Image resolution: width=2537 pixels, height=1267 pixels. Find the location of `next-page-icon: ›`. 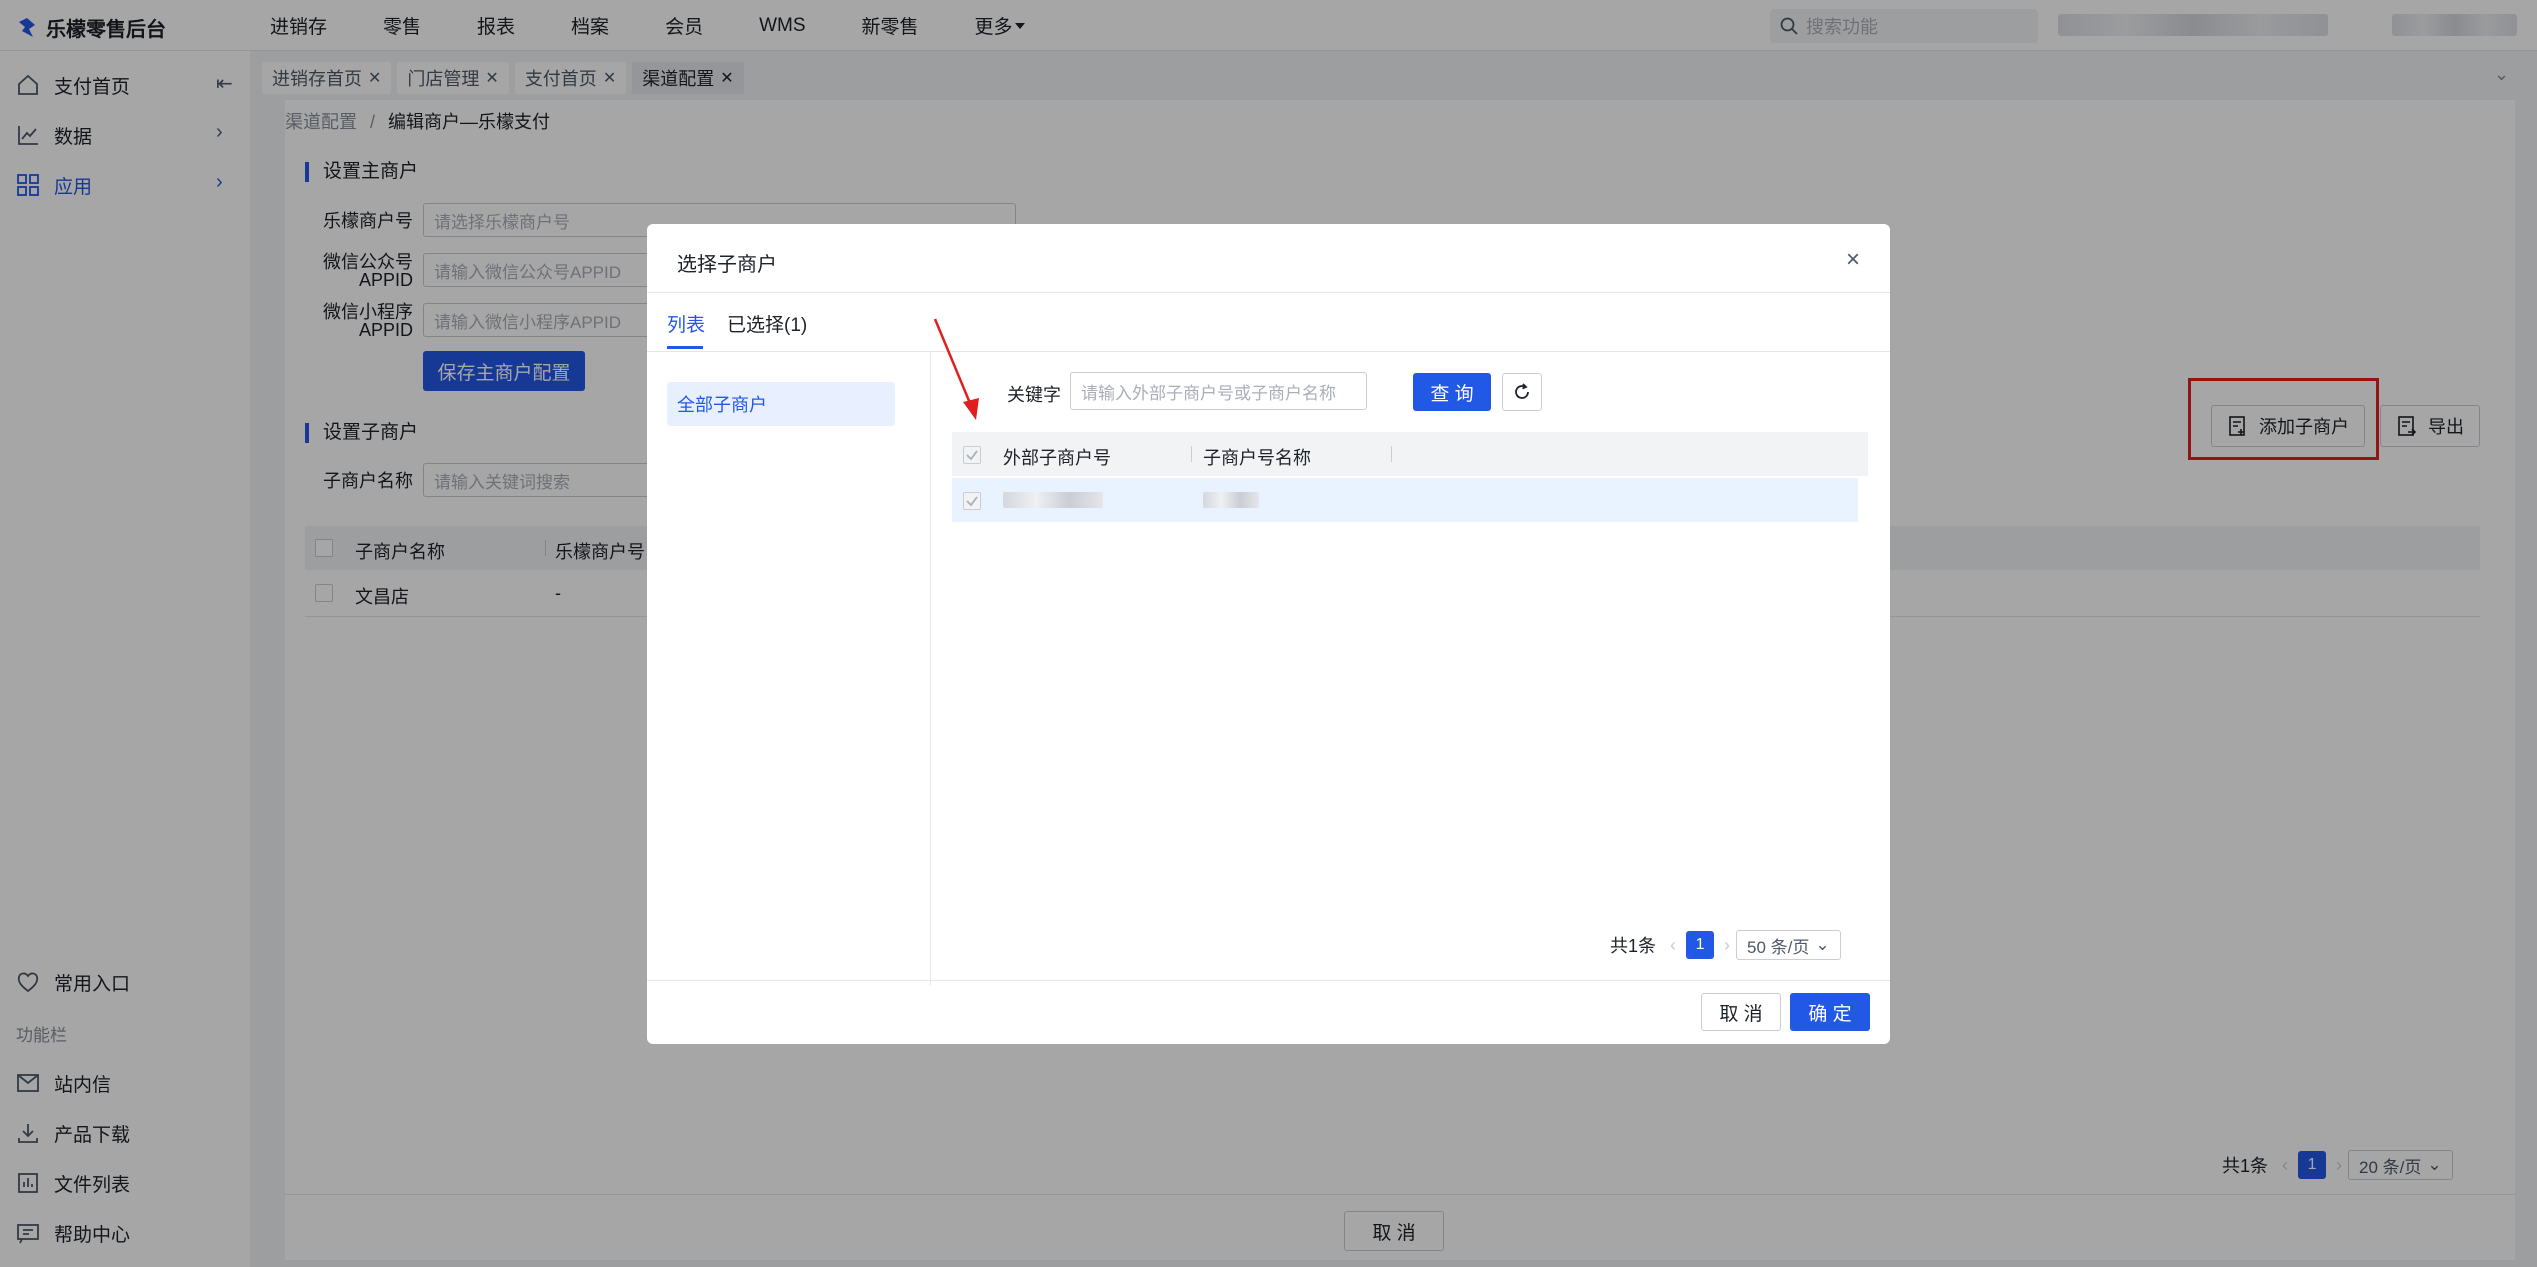

next-page-icon: › is located at coordinates (1727, 945).